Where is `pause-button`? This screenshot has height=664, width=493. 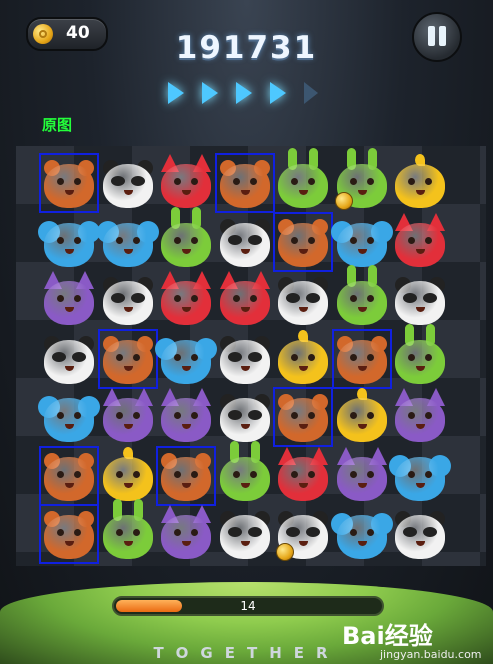
pause-button is located at coordinates (437, 37).